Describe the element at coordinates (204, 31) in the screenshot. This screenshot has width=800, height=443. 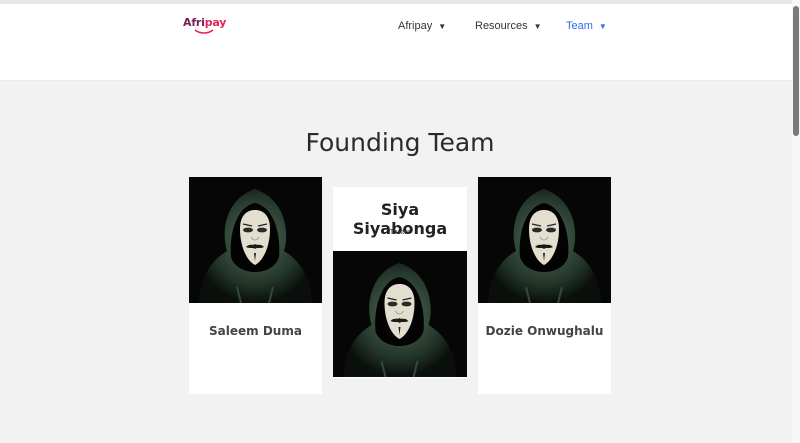
I see `logo-swoosh-icon` at that location.